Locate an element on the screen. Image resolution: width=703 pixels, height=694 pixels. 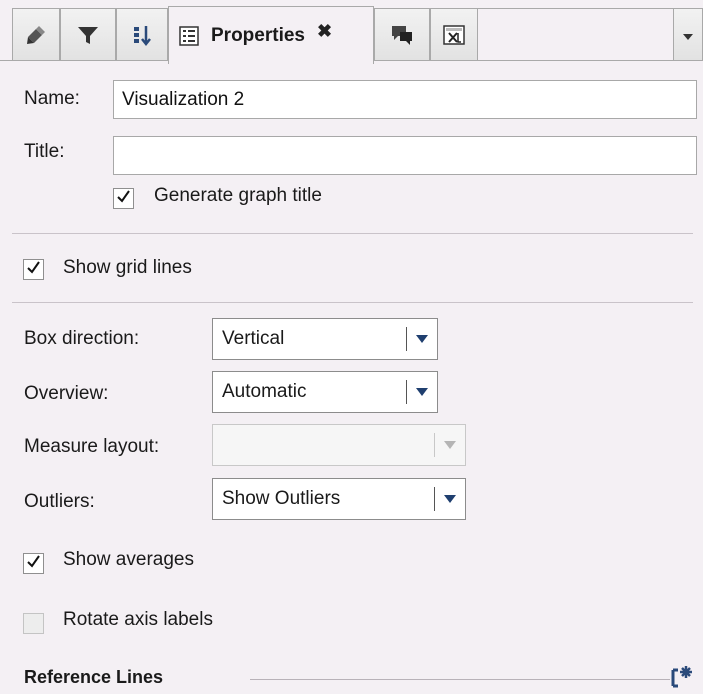
name-field: Visualization 2 is located at coordinates (405, 99).